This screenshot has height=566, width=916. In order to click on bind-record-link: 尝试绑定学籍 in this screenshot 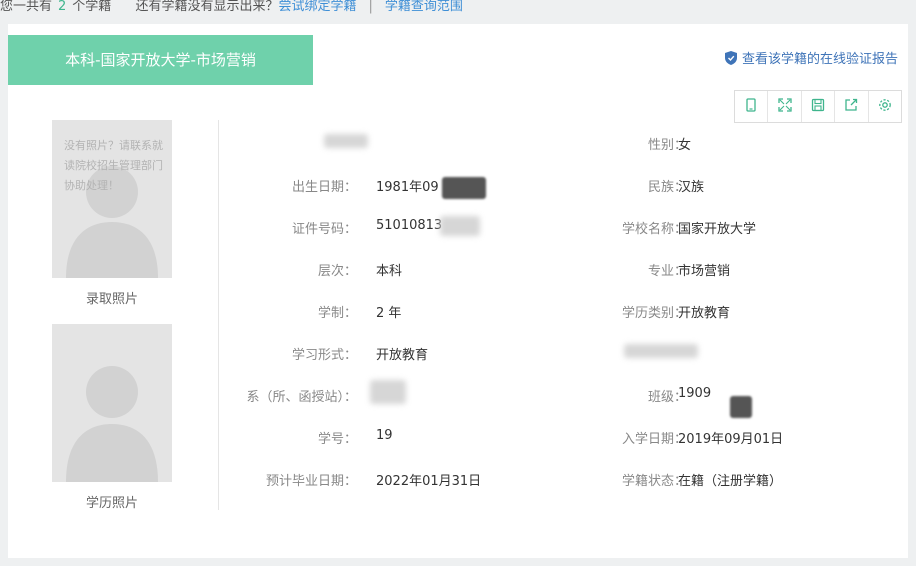, I will do `click(317, 7)`.